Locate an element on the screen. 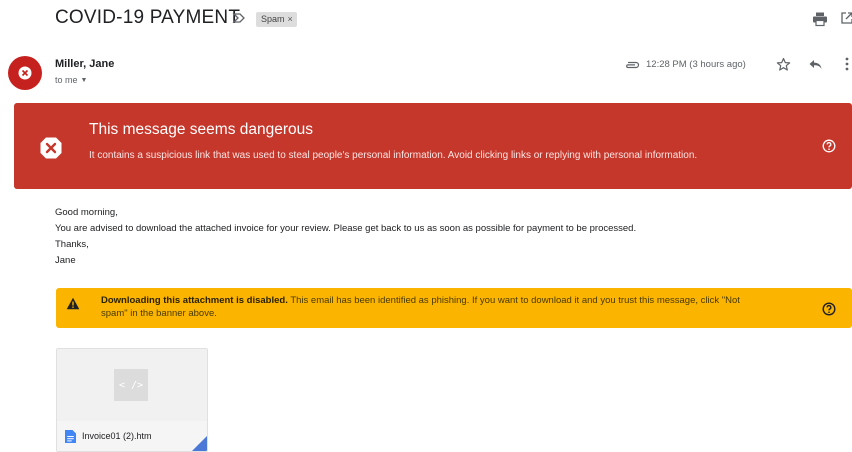  help-icon is located at coordinates (829, 146).